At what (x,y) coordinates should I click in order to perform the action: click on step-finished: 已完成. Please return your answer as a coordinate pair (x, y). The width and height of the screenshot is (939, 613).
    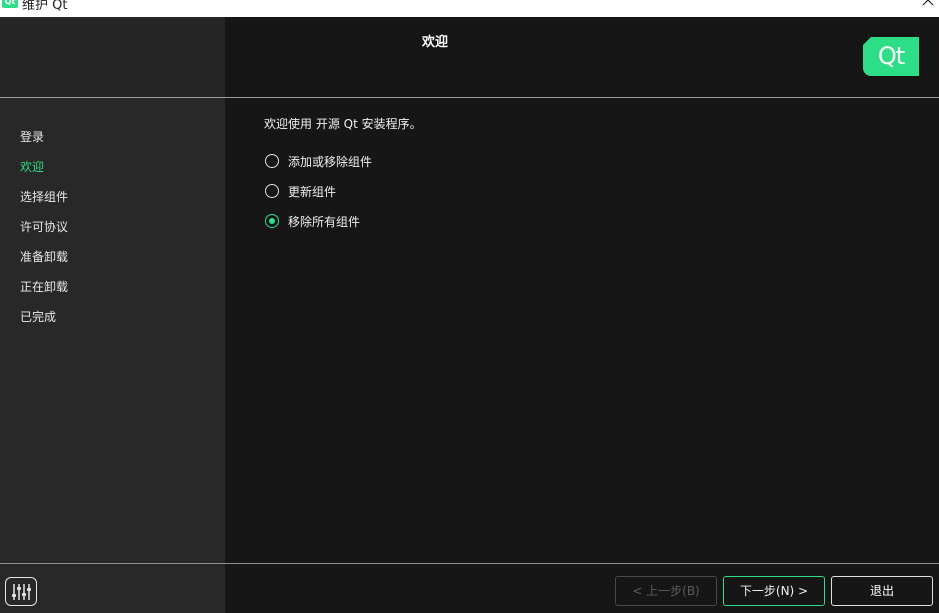
    Looking at the image, I should click on (38, 317).